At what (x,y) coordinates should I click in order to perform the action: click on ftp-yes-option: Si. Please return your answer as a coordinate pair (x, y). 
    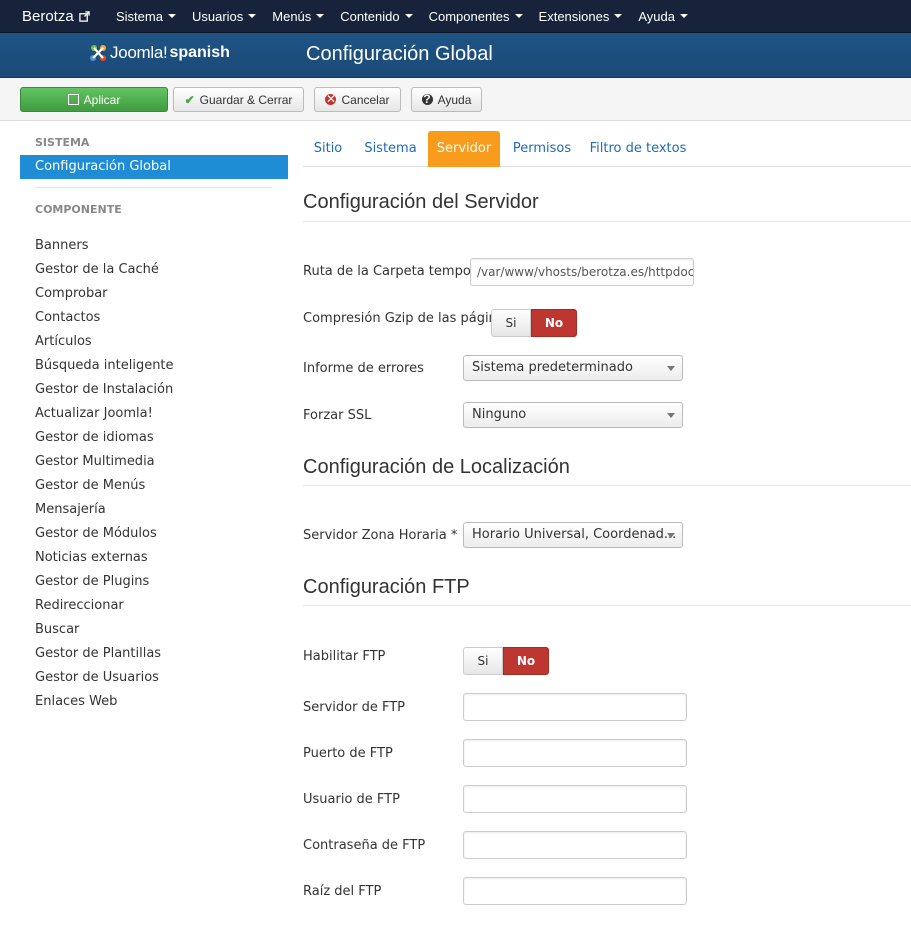
    Looking at the image, I should click on (483, 661).